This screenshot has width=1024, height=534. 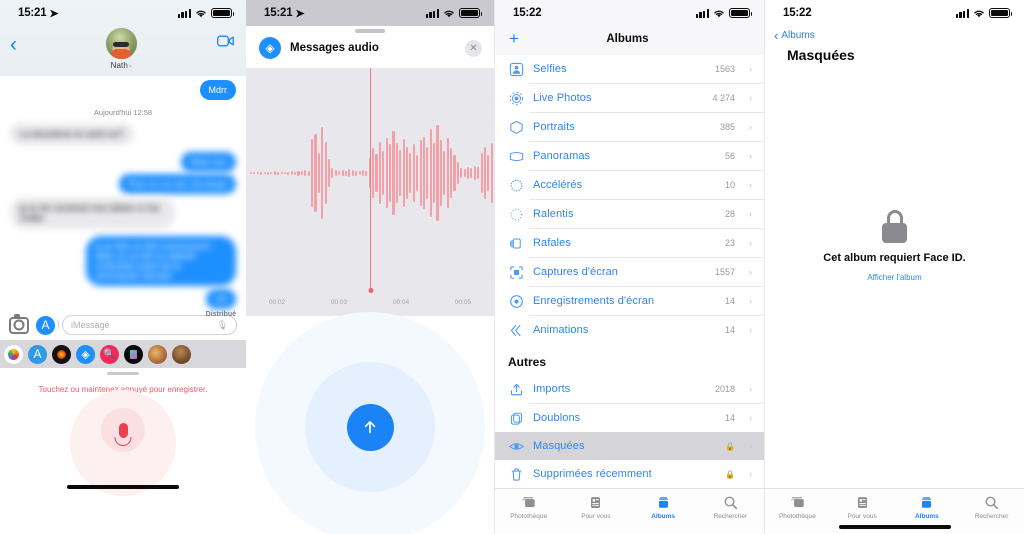 What do you see at coordinates (177, 184) in the screenshot?
I see `message-bubble-outgoing: Plus on va voir ma loupe` at bounding box center [177, 184].